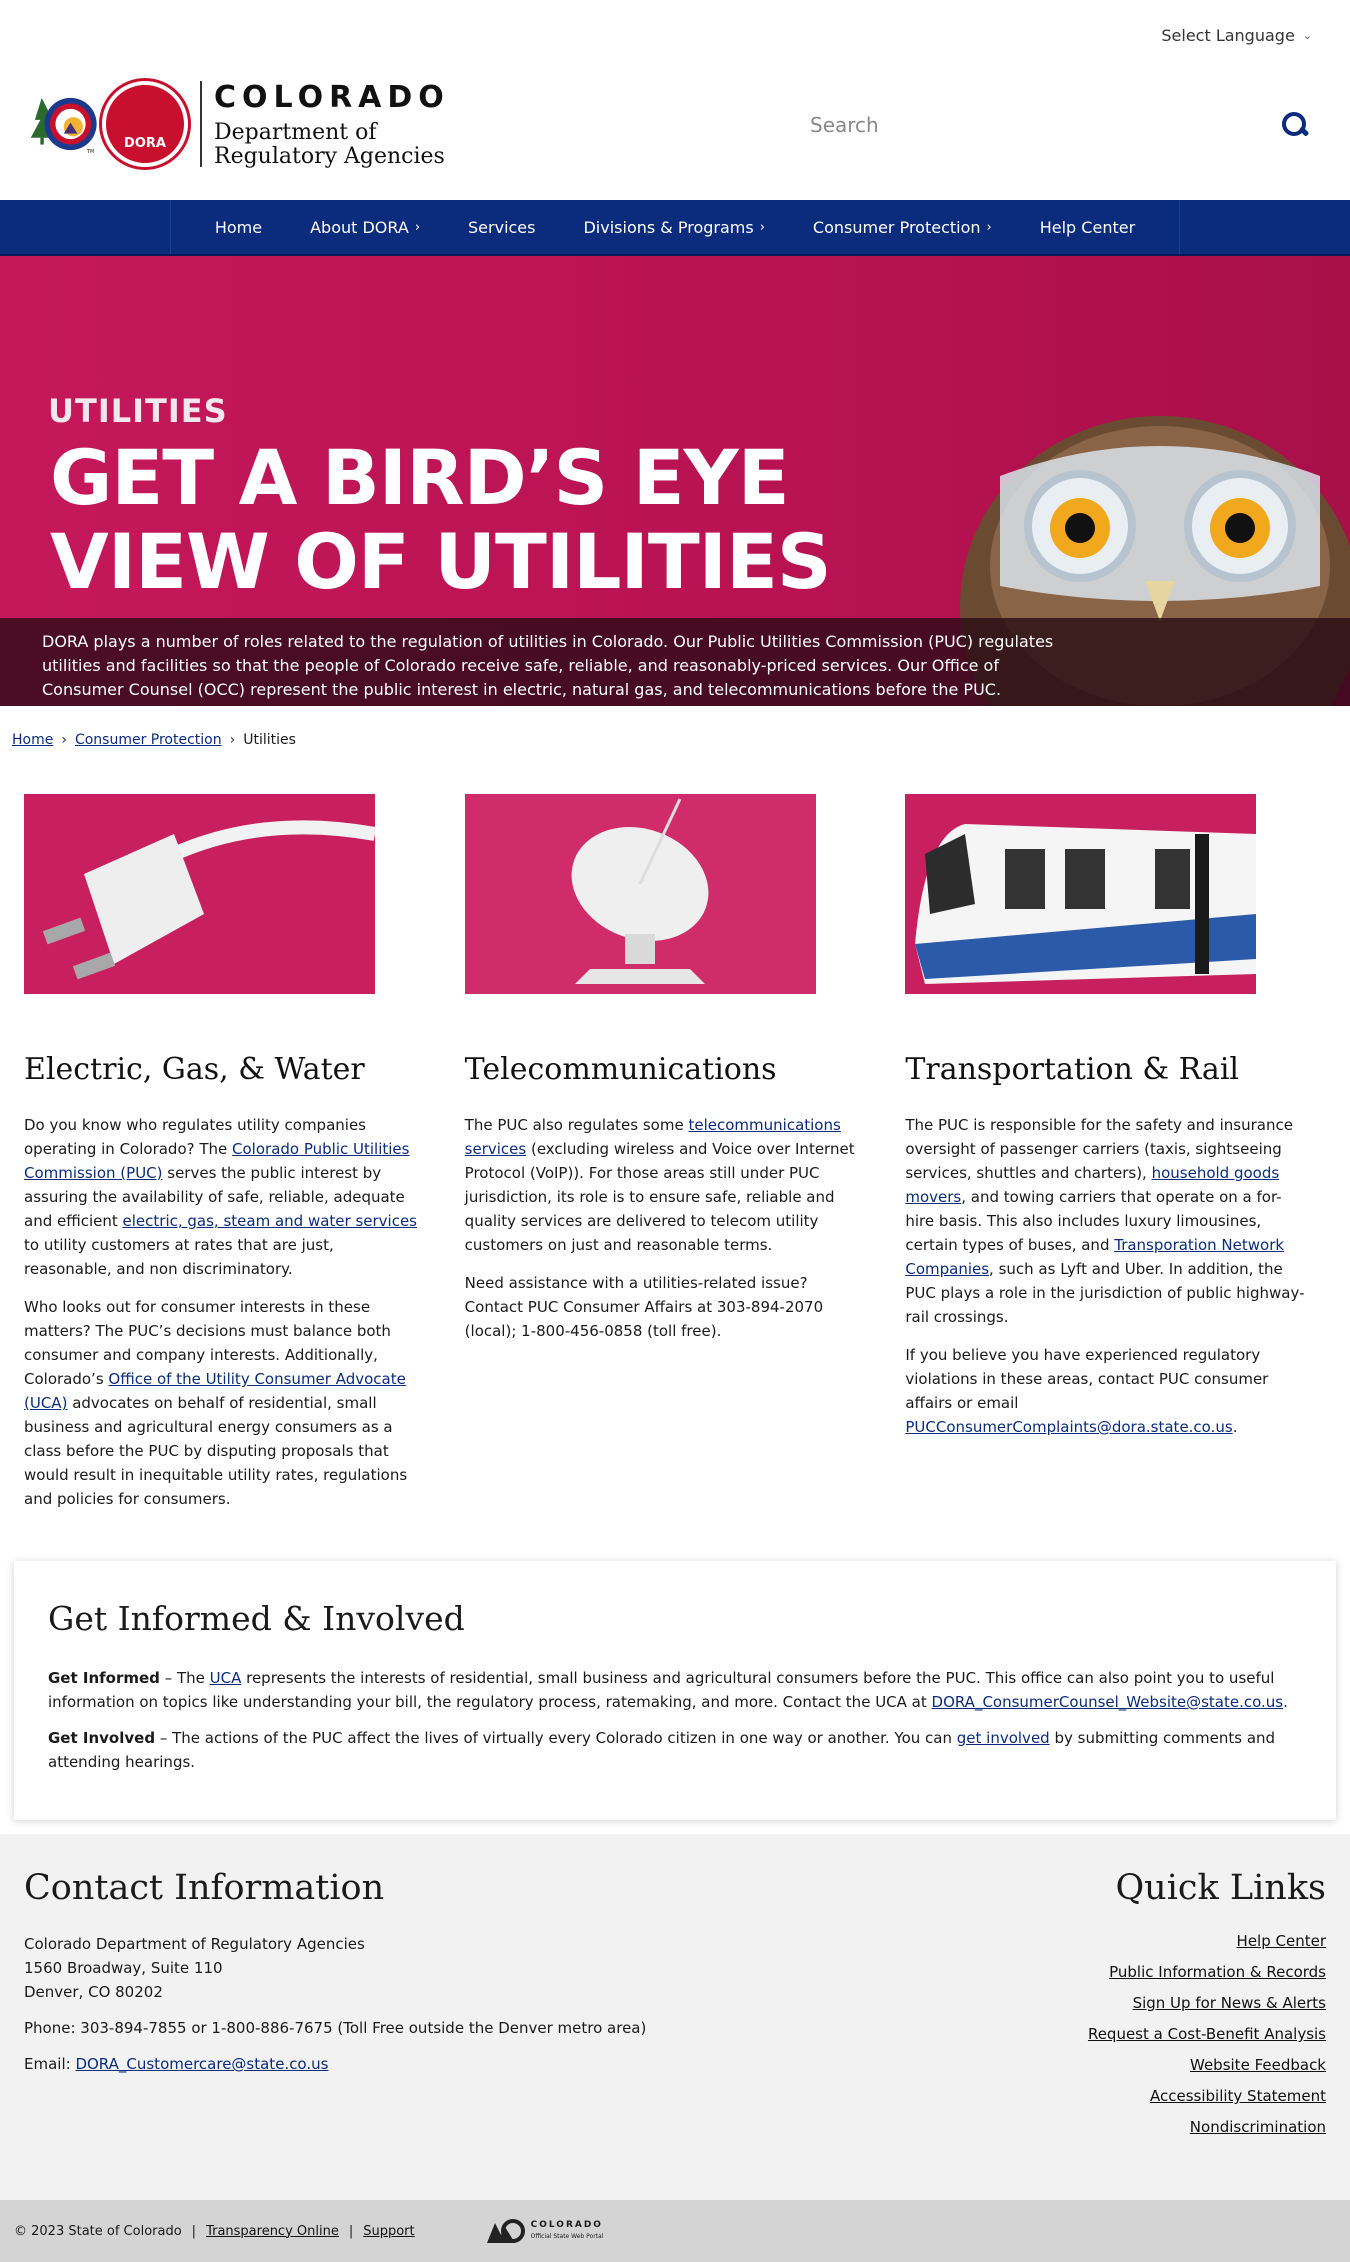  Describe the element at coordinates (201, 2064) in the screenshot. I see `customercare-email-link: DORA_Customercare@state.co.us` at that location.